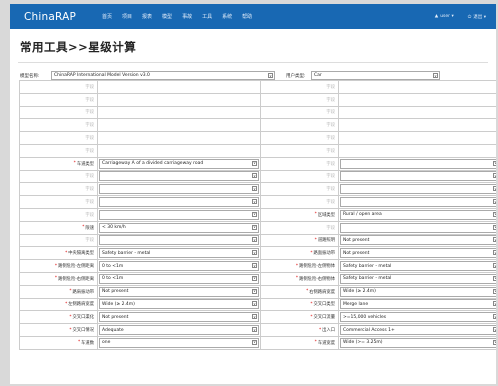 Image resolution: width=498 pixels, height=386 pixels. I want to click on field-select: Commercial Access 1+ ∨, so click(418, 330).